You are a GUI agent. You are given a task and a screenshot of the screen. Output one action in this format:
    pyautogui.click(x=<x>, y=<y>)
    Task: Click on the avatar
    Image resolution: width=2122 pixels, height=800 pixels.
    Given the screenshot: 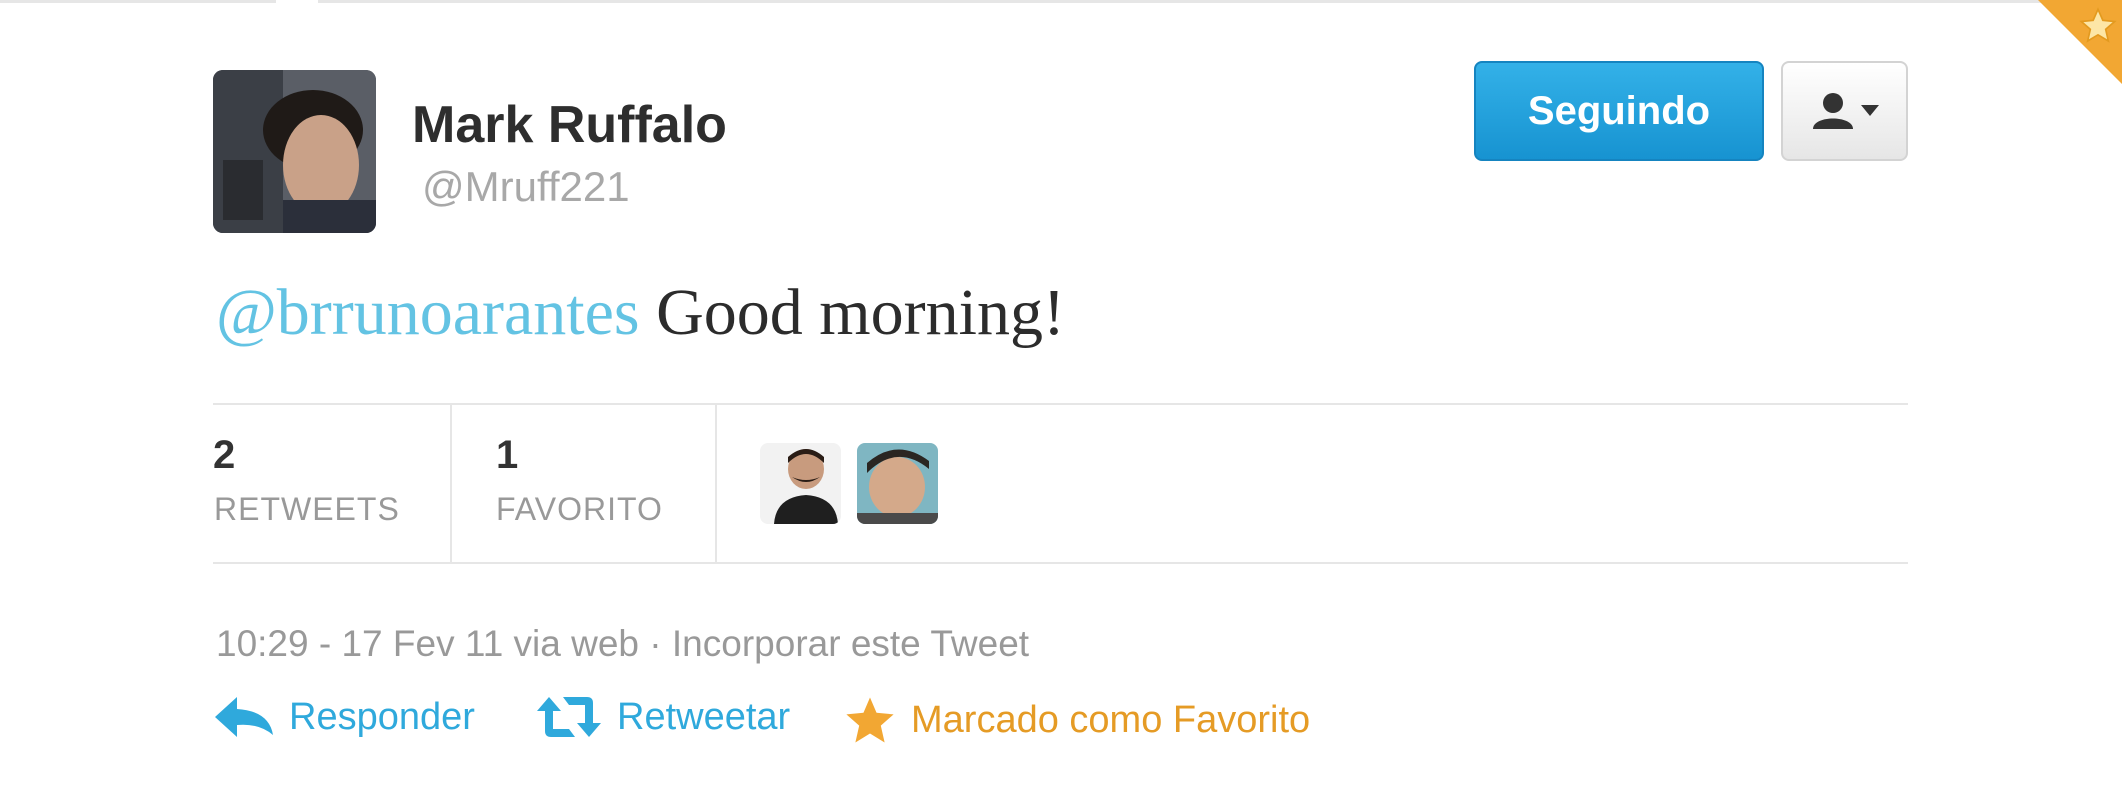 What is the action you would take?
    pyautogui.click(x=294, y=151)
    